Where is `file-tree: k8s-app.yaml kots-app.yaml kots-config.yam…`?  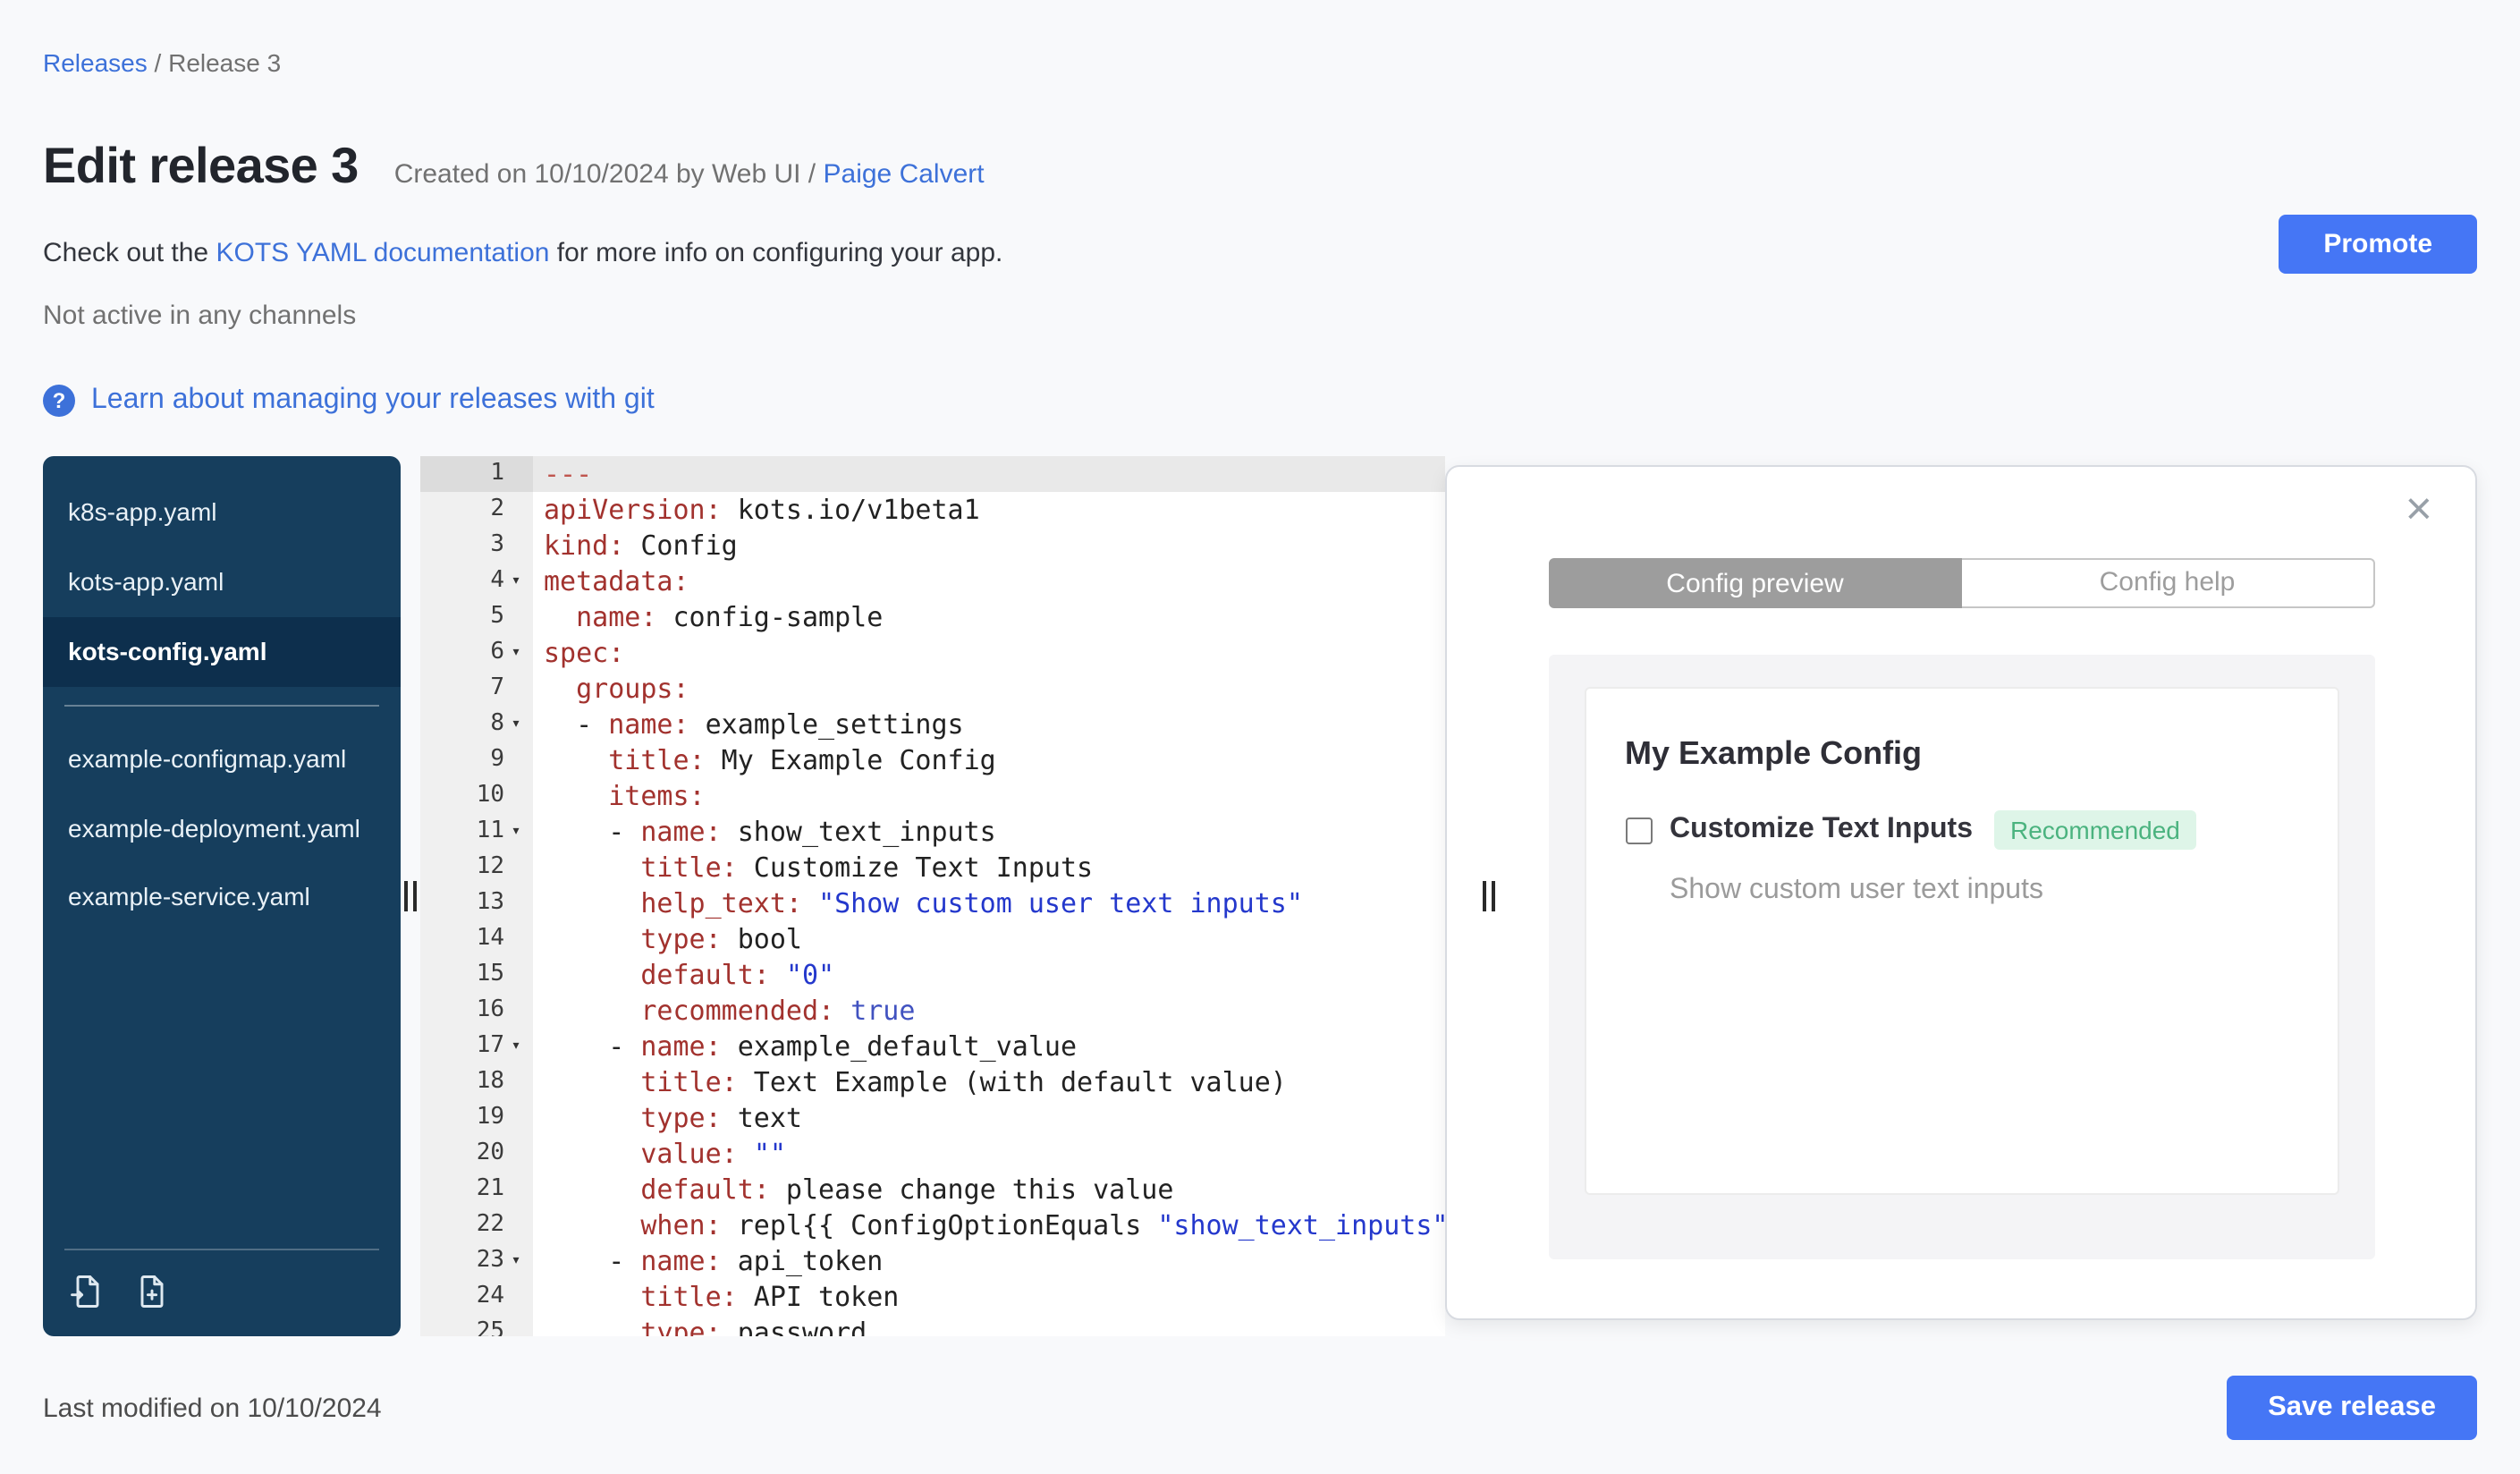
file-tree: k8s-app.yaml kots-app.yaml kots-config.yam… is located at coordinates (222, 896).